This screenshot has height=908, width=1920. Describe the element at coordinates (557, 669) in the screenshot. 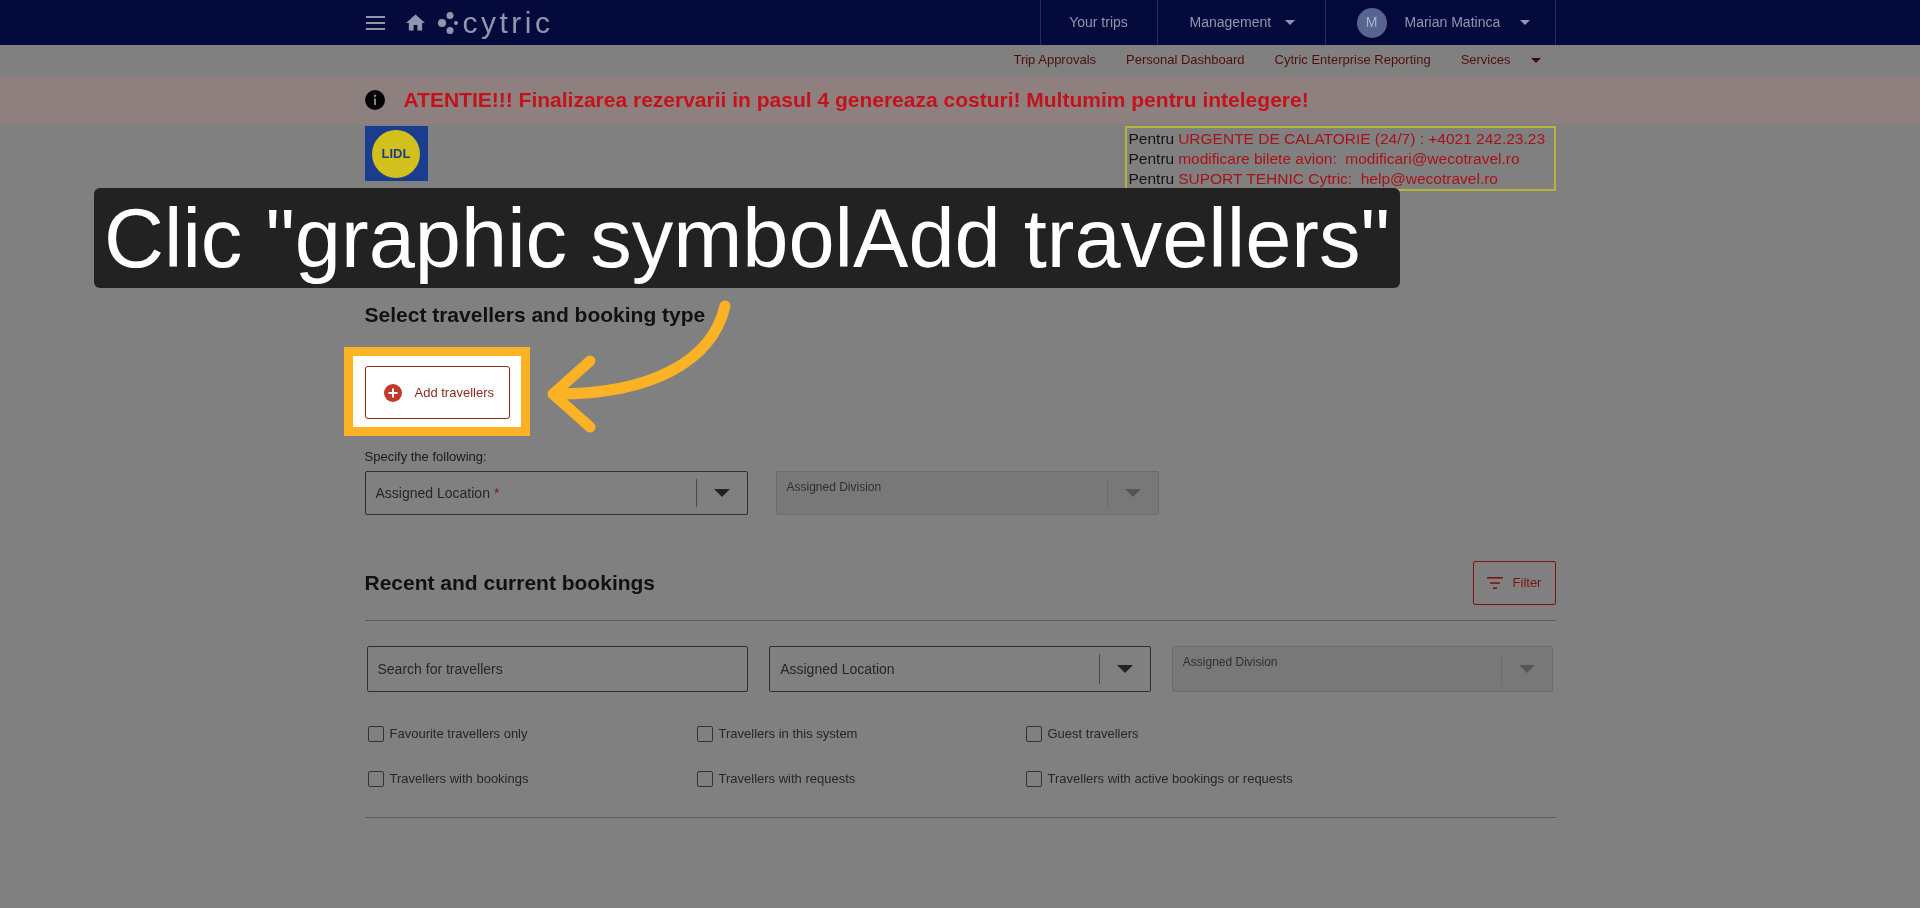

I see `search-field: Search for travellers` at that location.